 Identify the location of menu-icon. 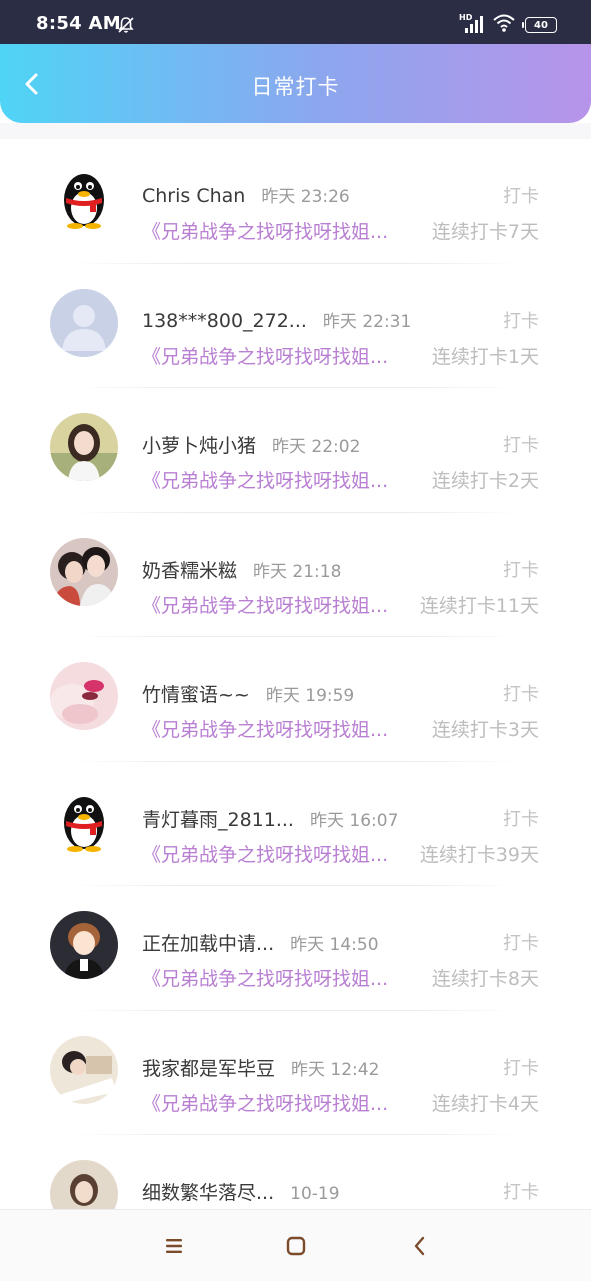
(174, 1246).